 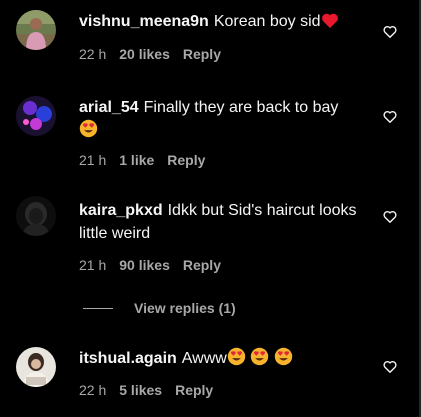 What do you see at coordinates (204, 358) in the screenshot?
I see `comment-text: Awww` at bounding box center [204, 358].